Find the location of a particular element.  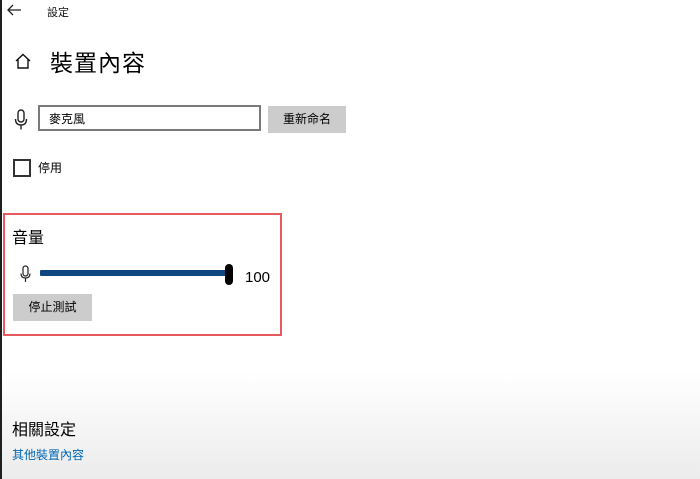

related-settings-title: 相關設定 is located at coordinates (44, 429).